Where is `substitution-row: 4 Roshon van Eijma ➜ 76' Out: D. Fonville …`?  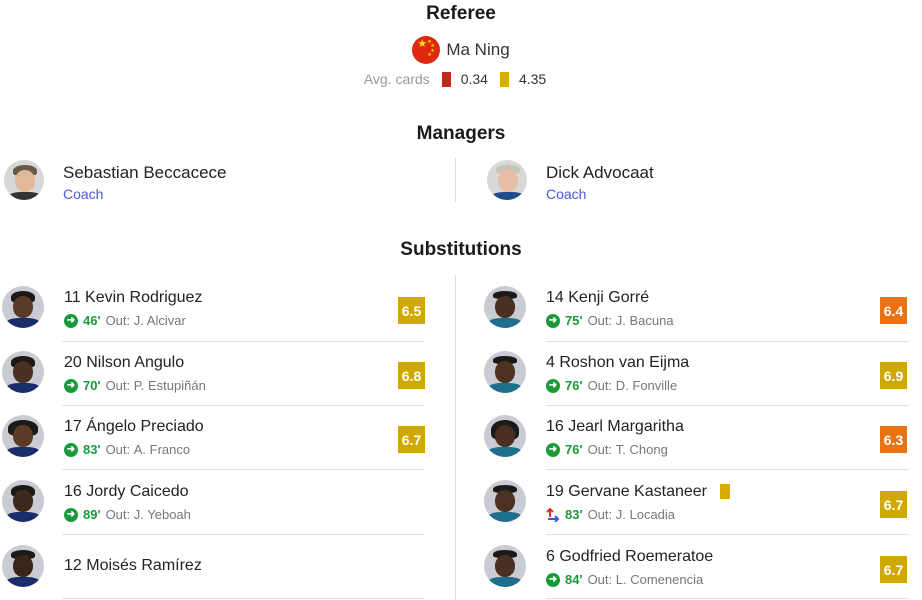
substitution-row: 4 Roshon van Eijma ➜ 76' Out: D. Fonville … is located at coordinates (698, 373).